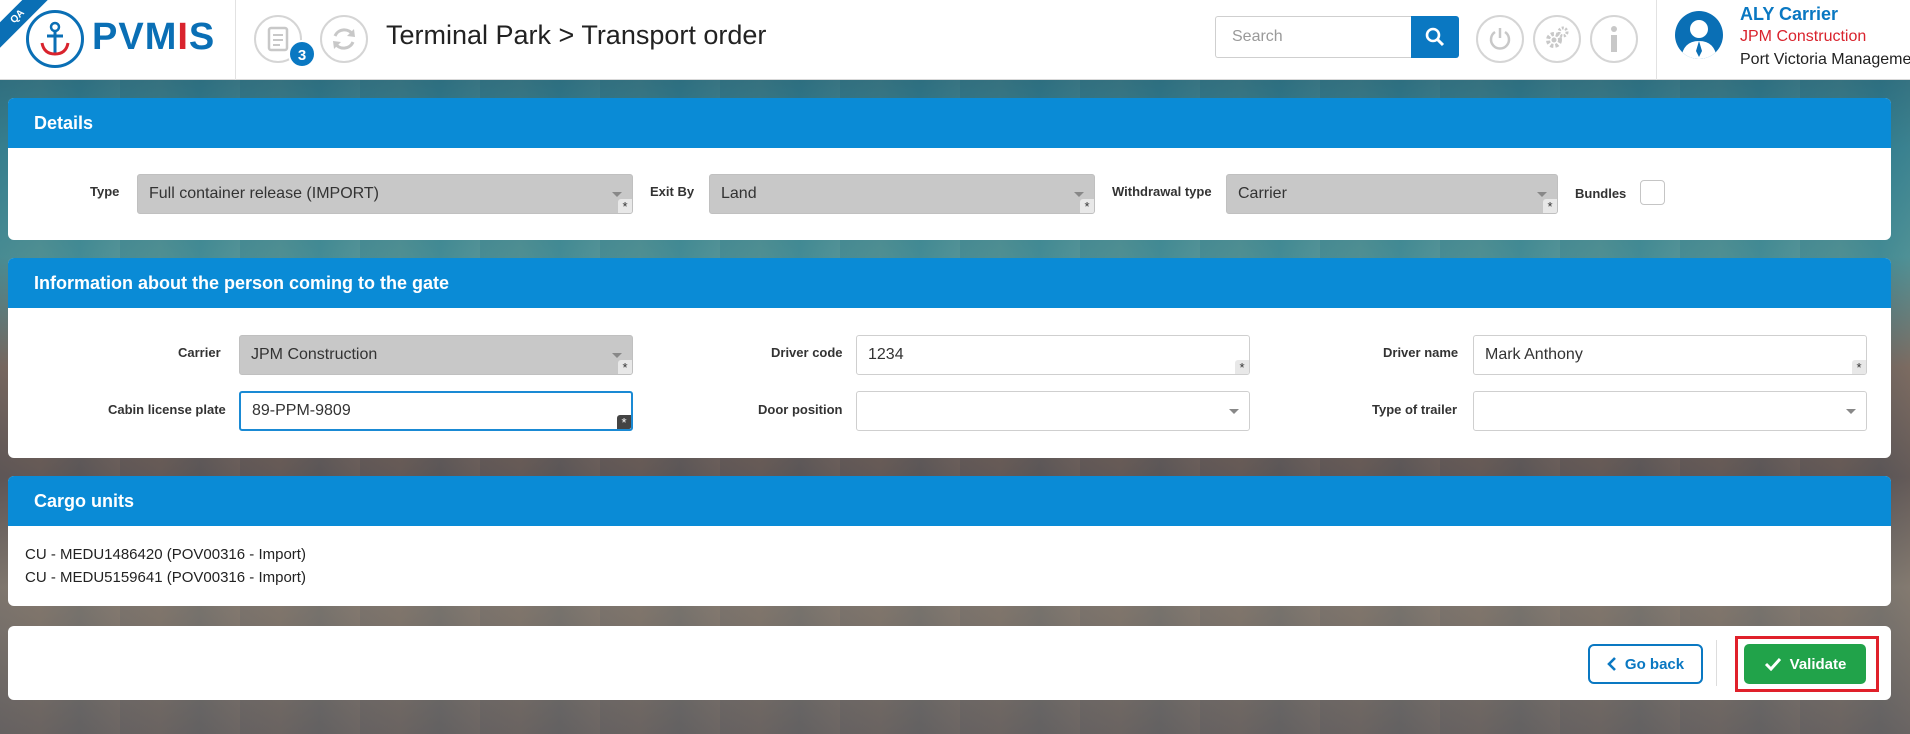 The image size is (1910, 734). Describe the element at coordinates (949, 663) in the screenshot. I see `actions-panel: Go back Validate` at that location.